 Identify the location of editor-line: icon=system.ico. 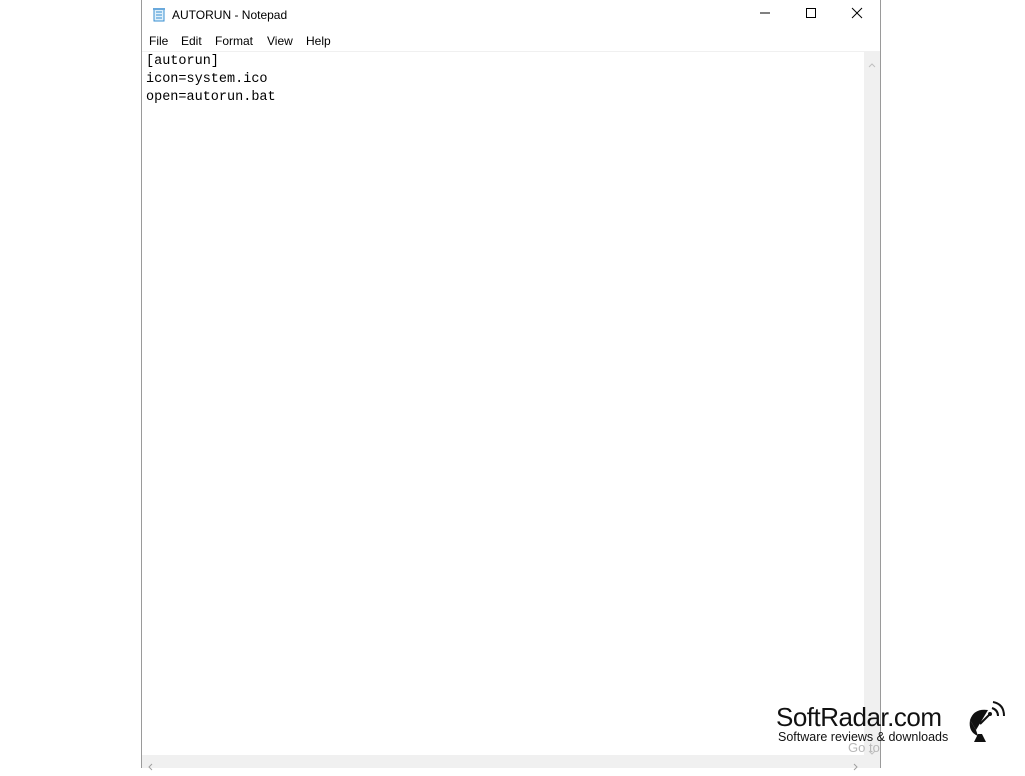
(207, 79).